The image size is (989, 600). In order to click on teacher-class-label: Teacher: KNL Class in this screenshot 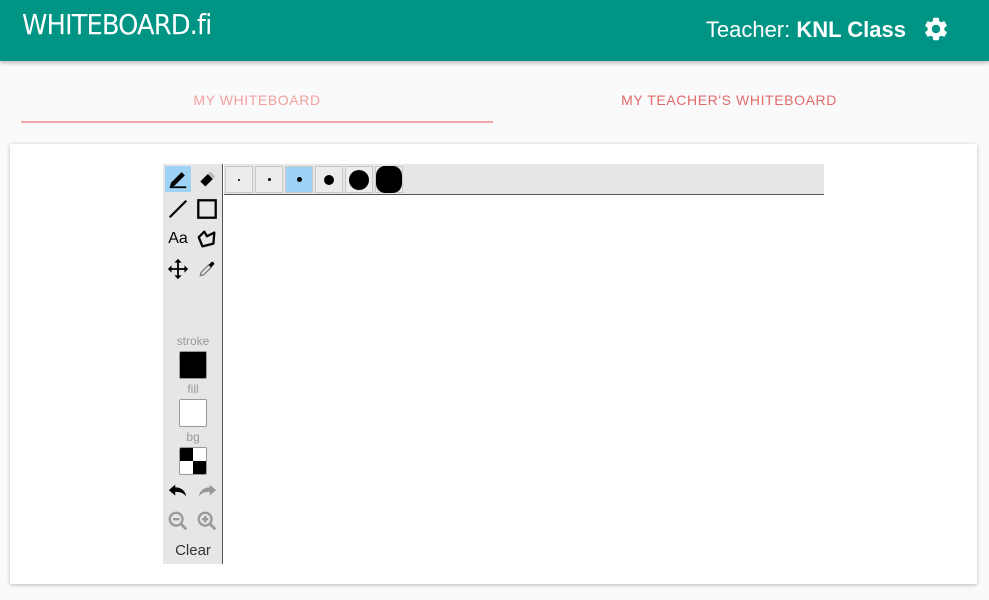, I will do `click(806, 30)`.